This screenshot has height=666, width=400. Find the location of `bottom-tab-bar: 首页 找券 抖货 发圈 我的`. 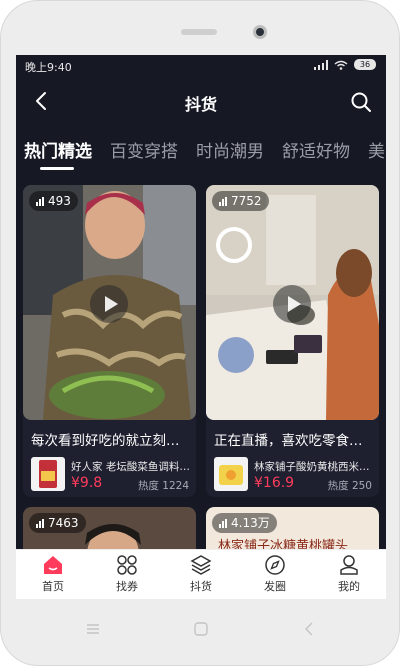

bottom-tab-bar: 首页 找券 抖货 发圈 我的 is located at coordinates (201, 574).